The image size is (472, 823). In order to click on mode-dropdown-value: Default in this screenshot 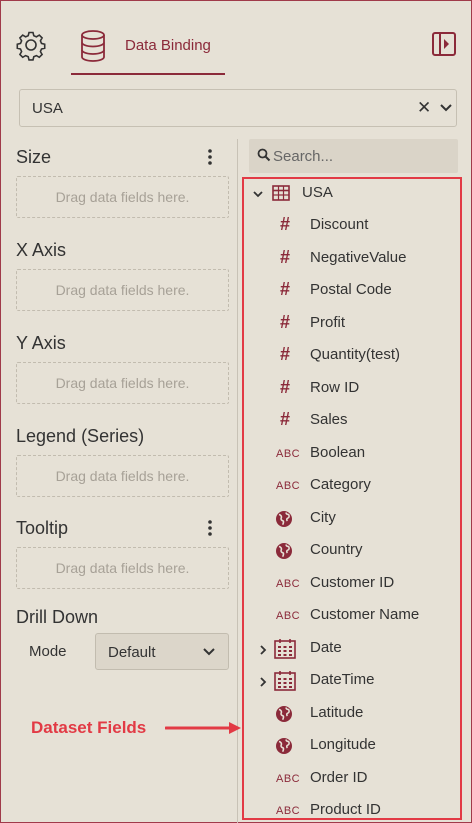, I will do `click(132, 652)`.